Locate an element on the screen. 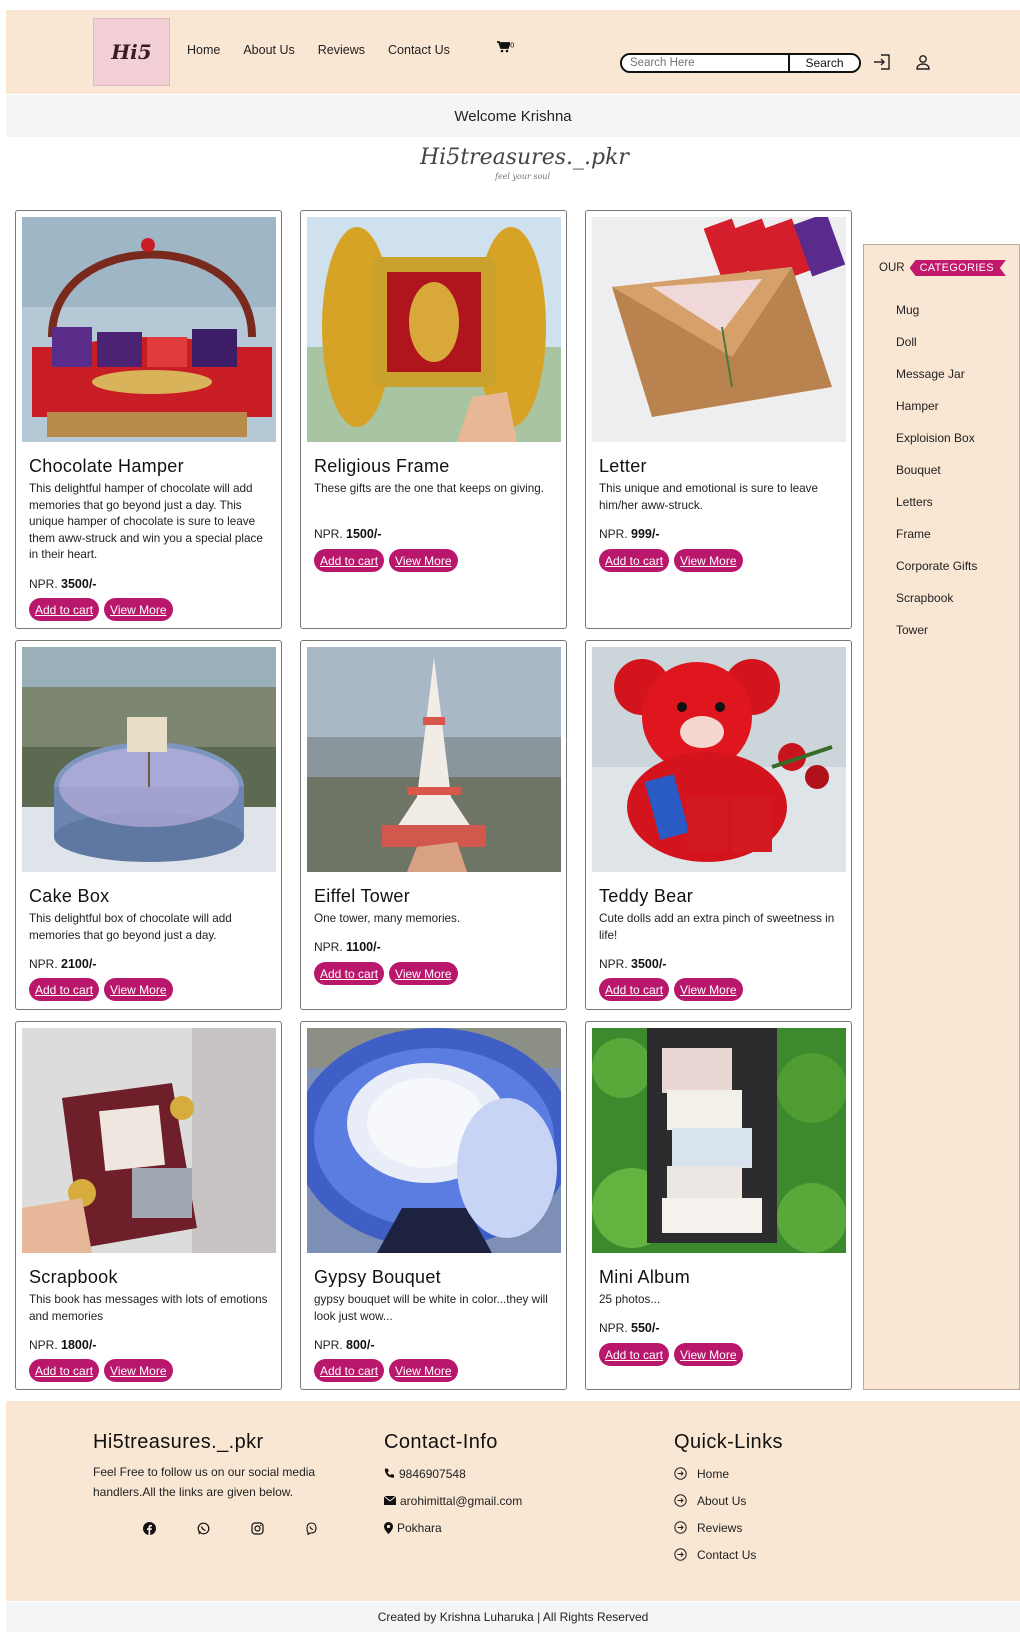 The width and height of the screenshot is (1020, 1632). category-scrapbook: Scrapbook is located at coordinates (936, 607).